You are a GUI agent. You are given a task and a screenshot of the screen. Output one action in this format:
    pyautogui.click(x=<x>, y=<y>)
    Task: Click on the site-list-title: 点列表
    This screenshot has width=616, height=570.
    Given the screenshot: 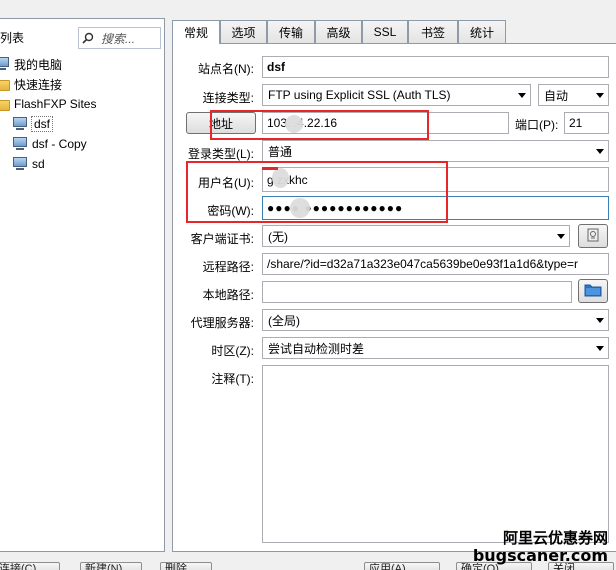 What is the action you would take?
    pyautogui.click(x=12, y=38)
    